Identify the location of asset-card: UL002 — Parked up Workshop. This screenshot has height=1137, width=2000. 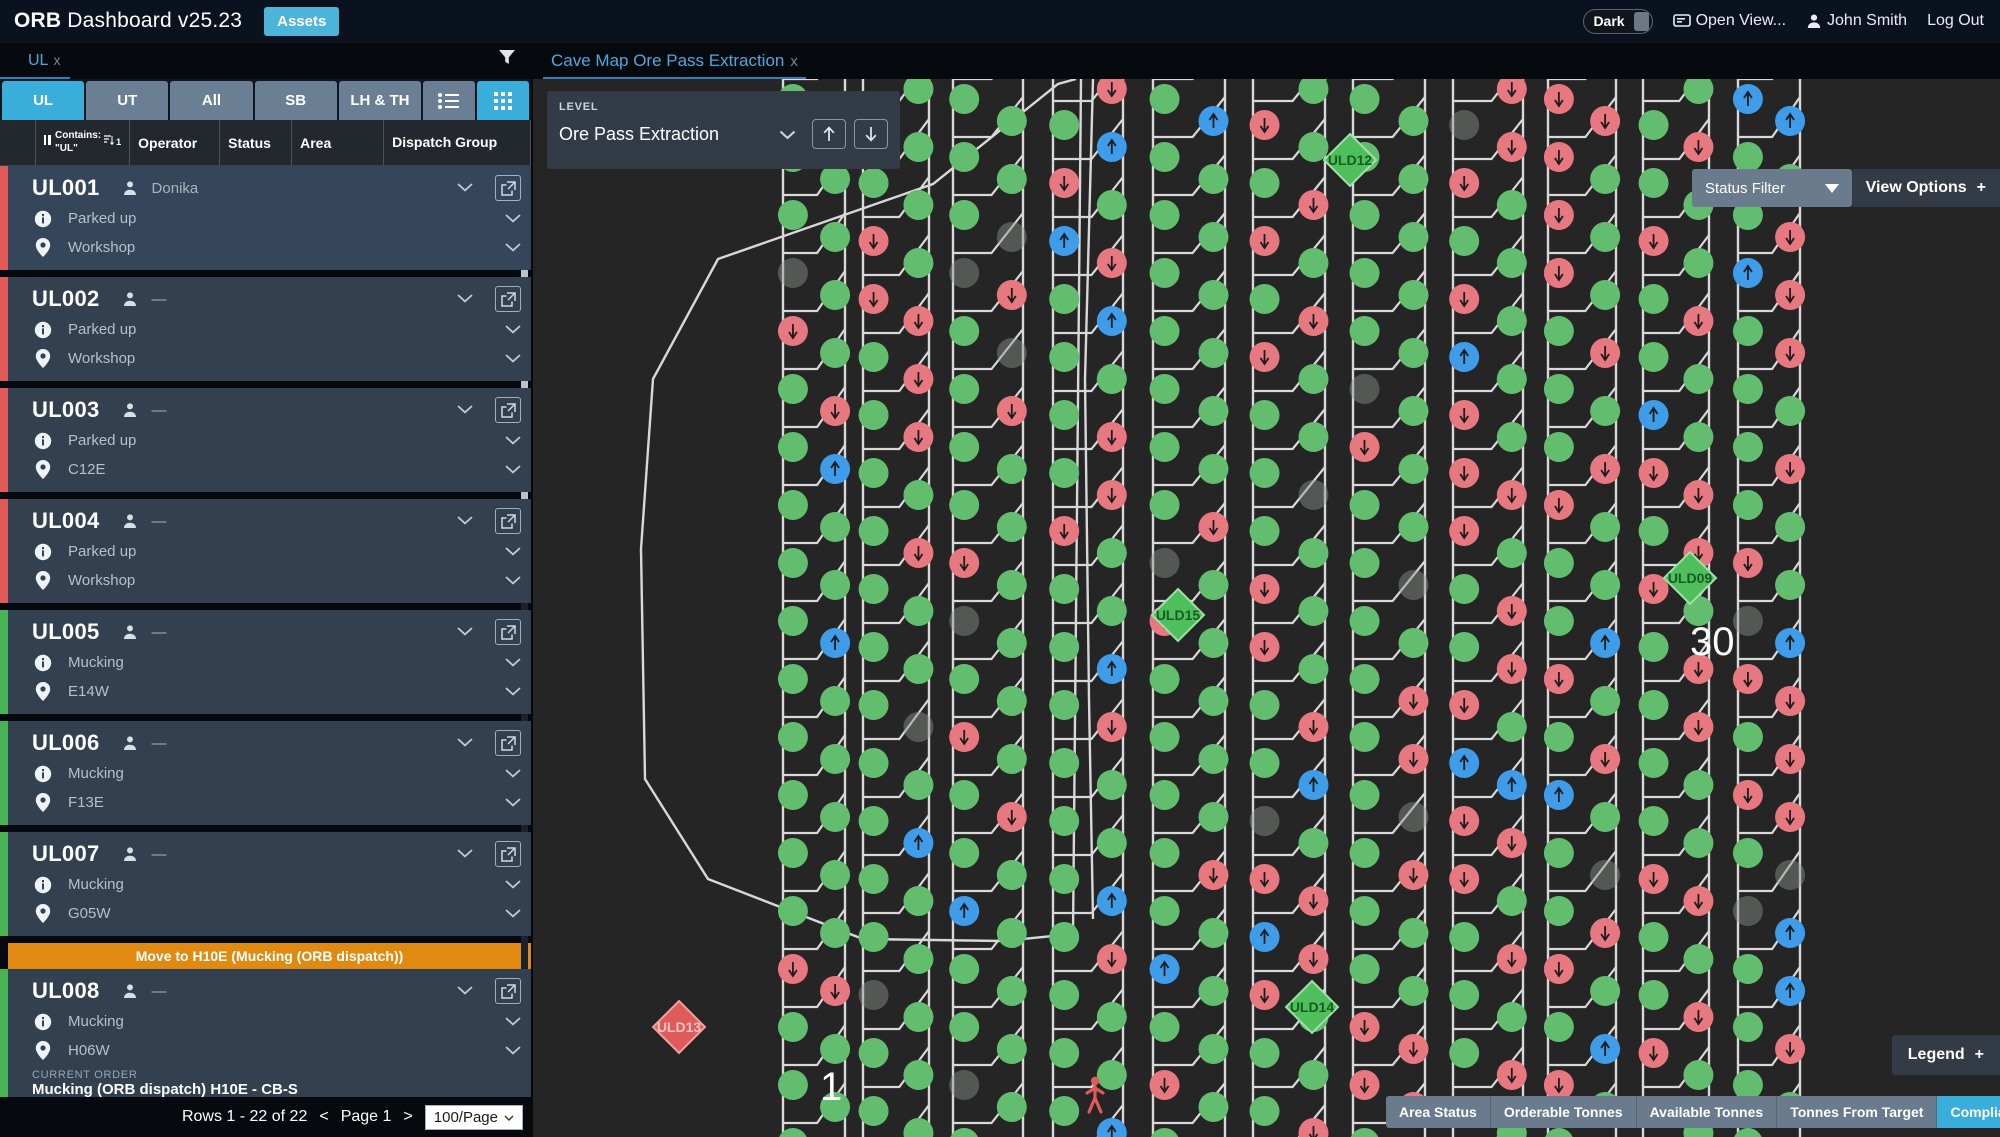
(265, 329).